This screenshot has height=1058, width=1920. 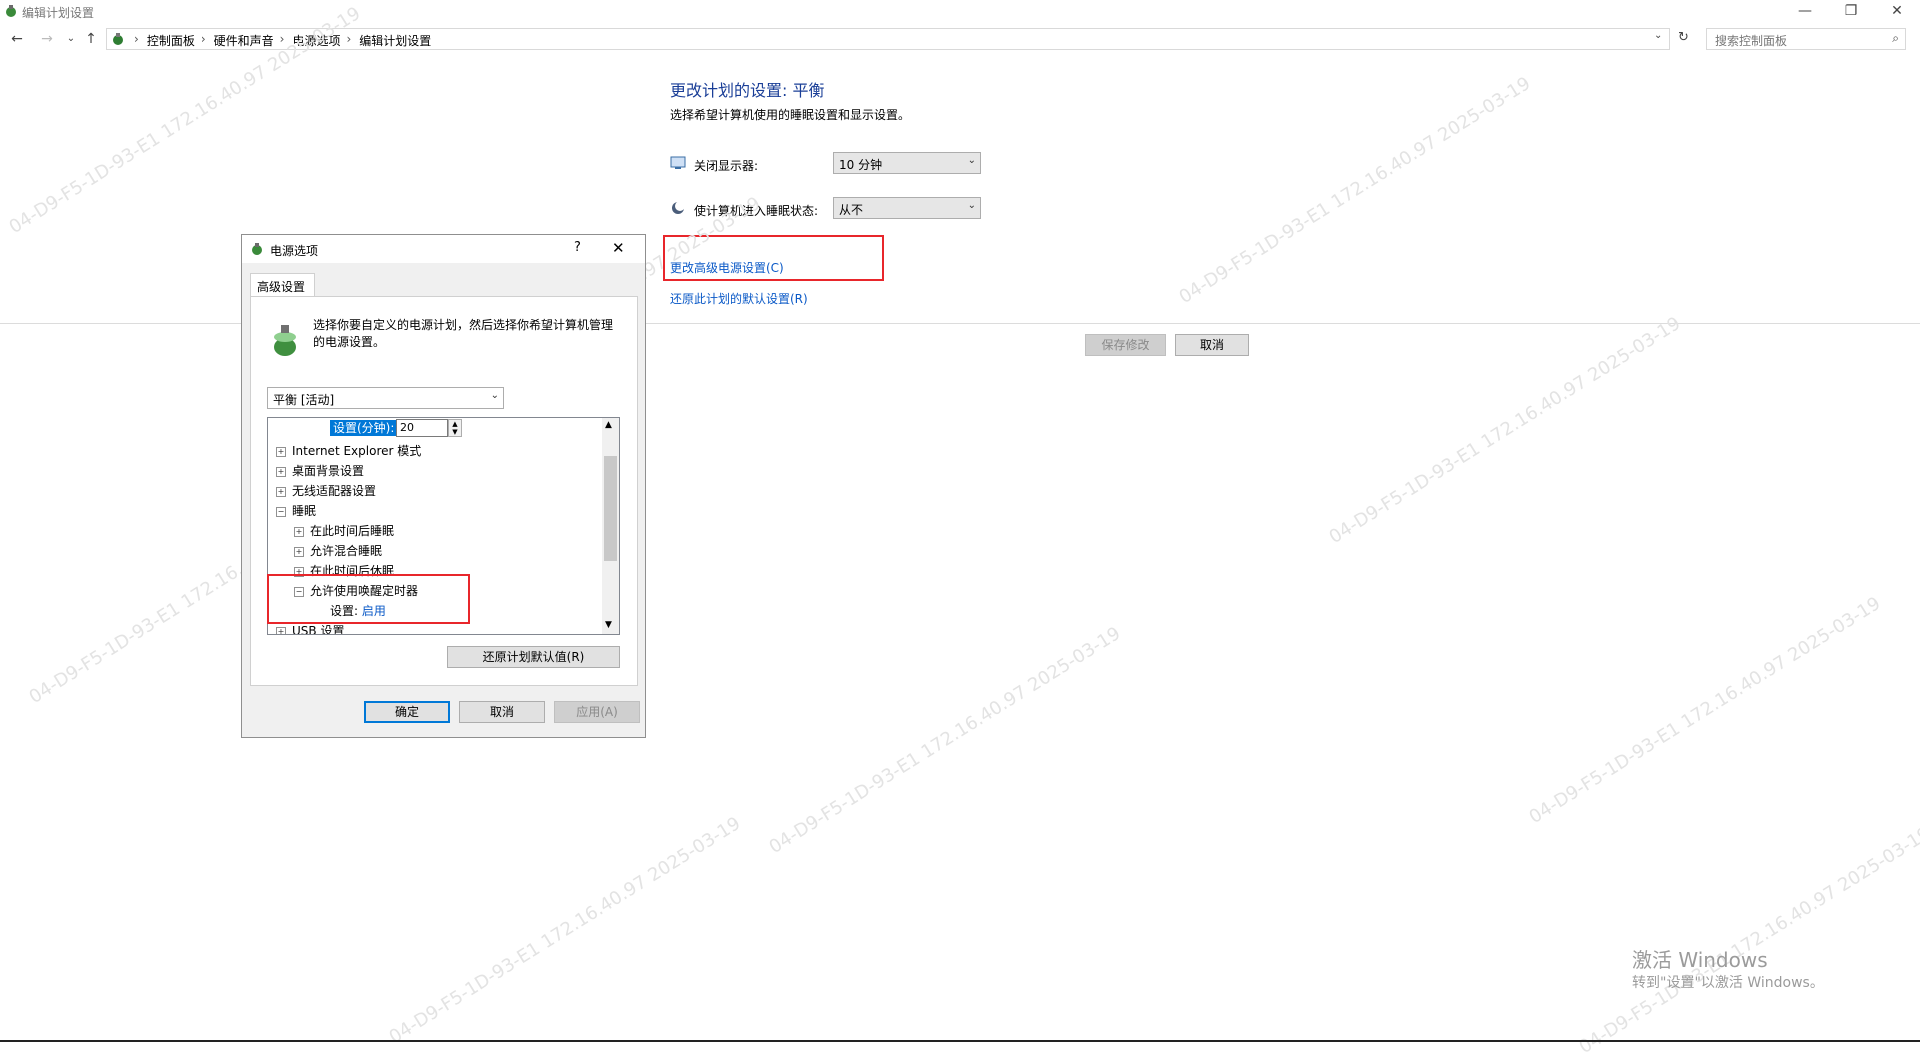 What do you see at coordinates (790, 115) in the screenshot?
I see `page-subtitle: 选择希望计算机使用的睡眠设置和显示设置。` at bounding box center [790, 115].